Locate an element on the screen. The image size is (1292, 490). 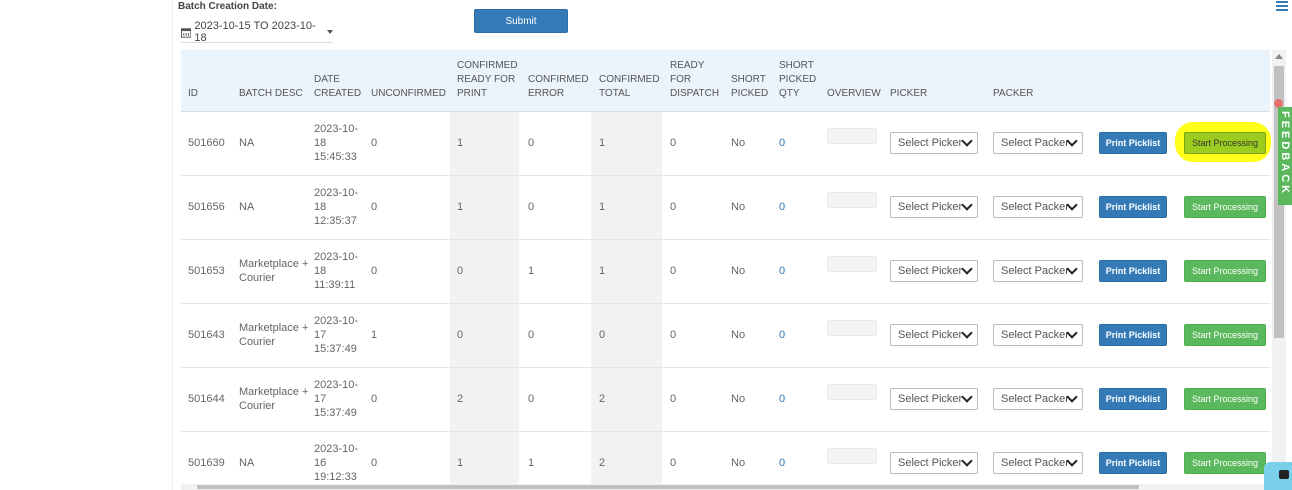
row-confirmed-total: 0 is located at coordinates (602, 335).